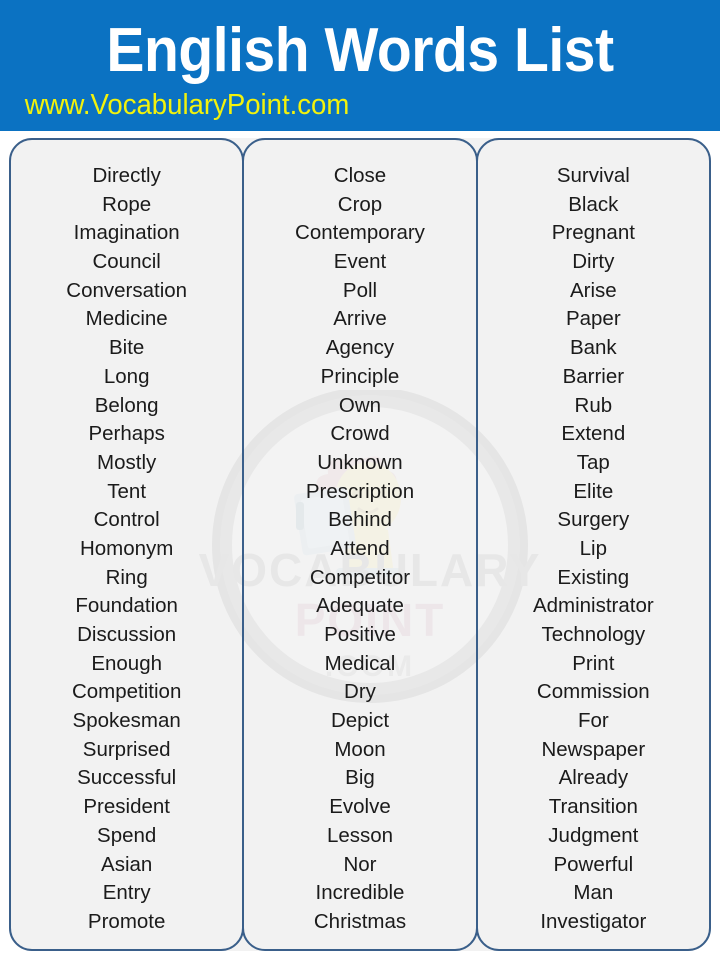  What do you see at coordinates (127, 864) in the screenshot?
I see `word-item: Asian` at bounding box center [127, 864].